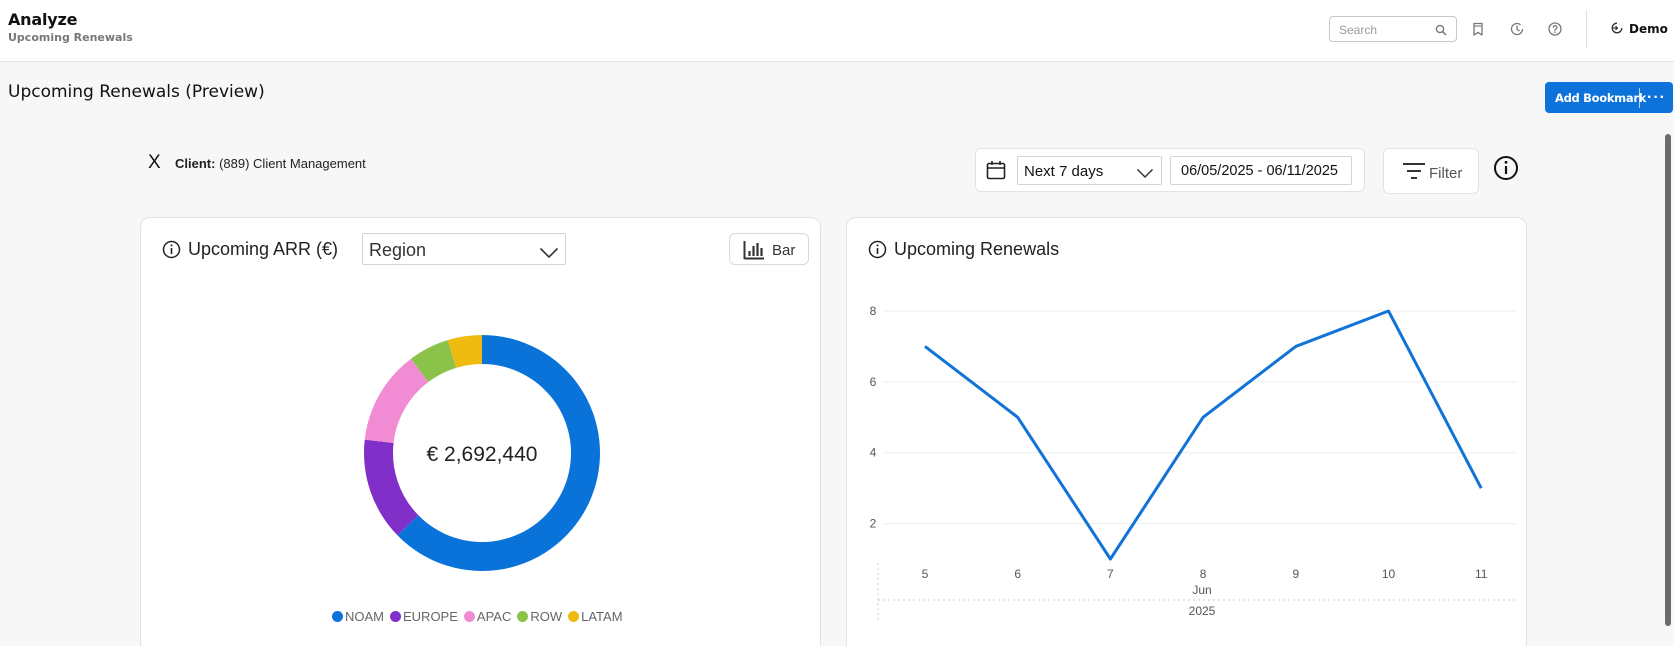 Image resolution: width=1674 pixels, height=646 pixels. I want to click on chevron-down-icon, so click(1145, 174).